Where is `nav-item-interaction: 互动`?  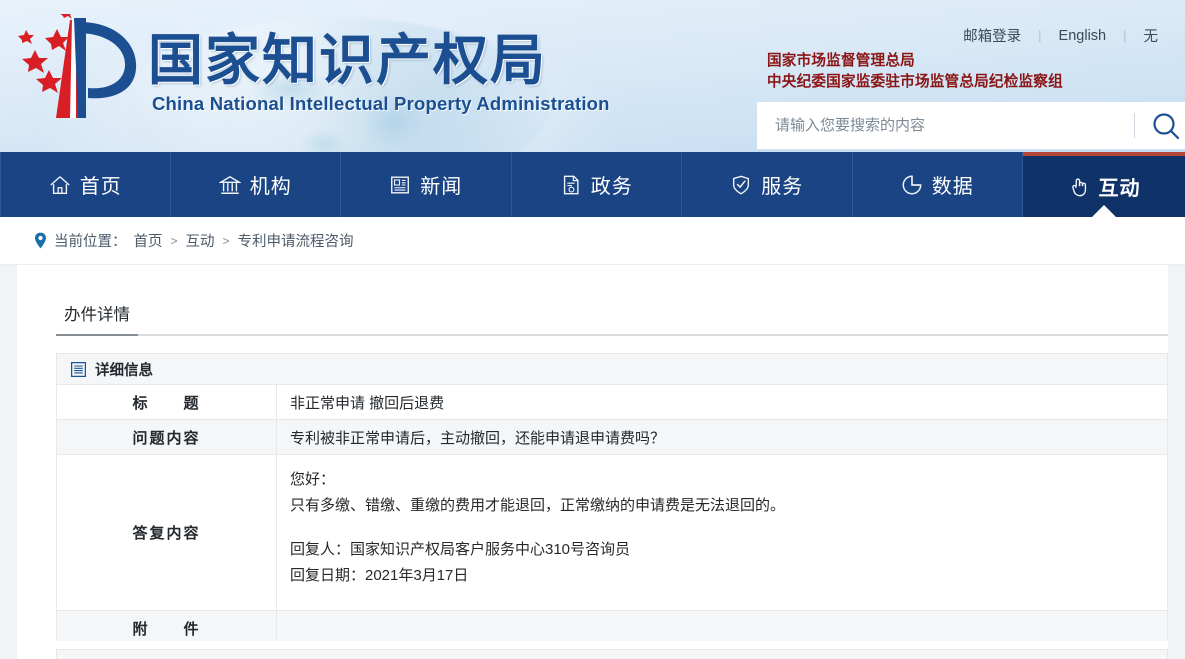
nav-item-interaction: 互动 is located at coordinates (1104, 184).